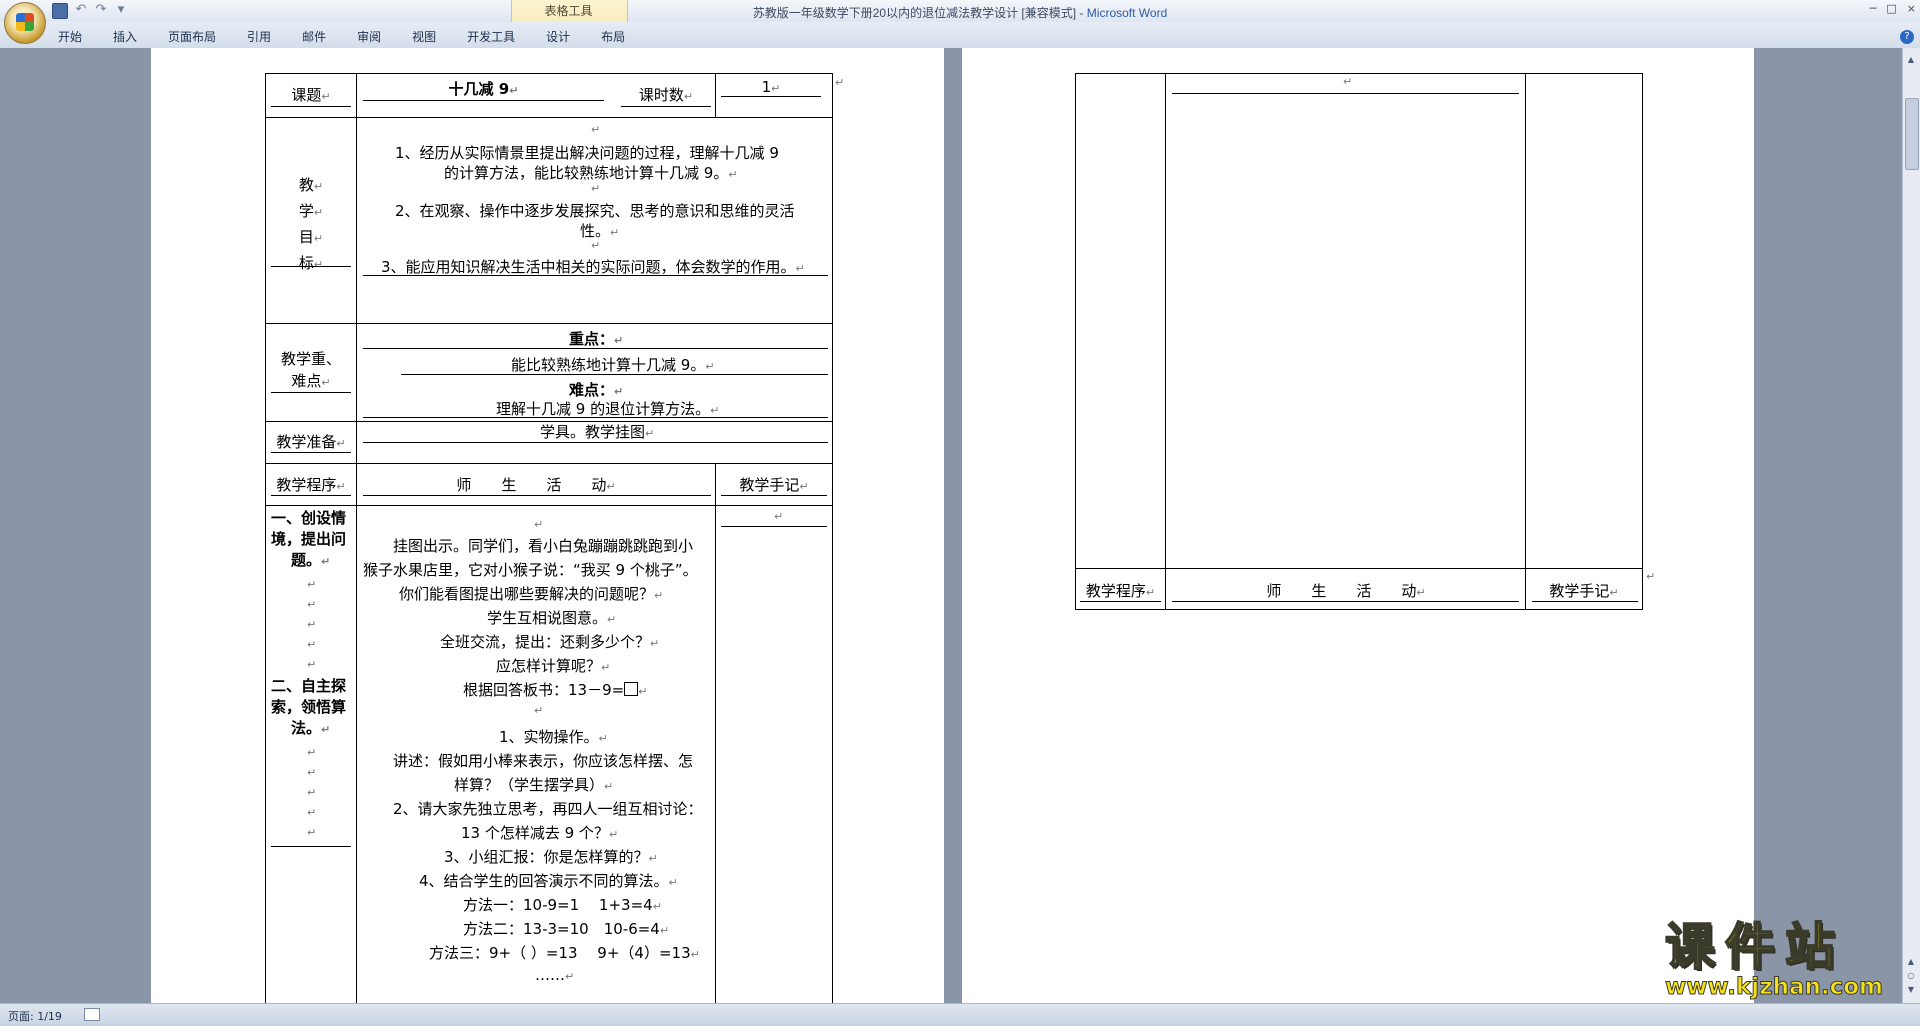 The image size is (1920, 1026). What do you see at coordinates (491, 36) in the screenshot?
I see `tab-developer: 开发工具` at bounding box center [491, 36].